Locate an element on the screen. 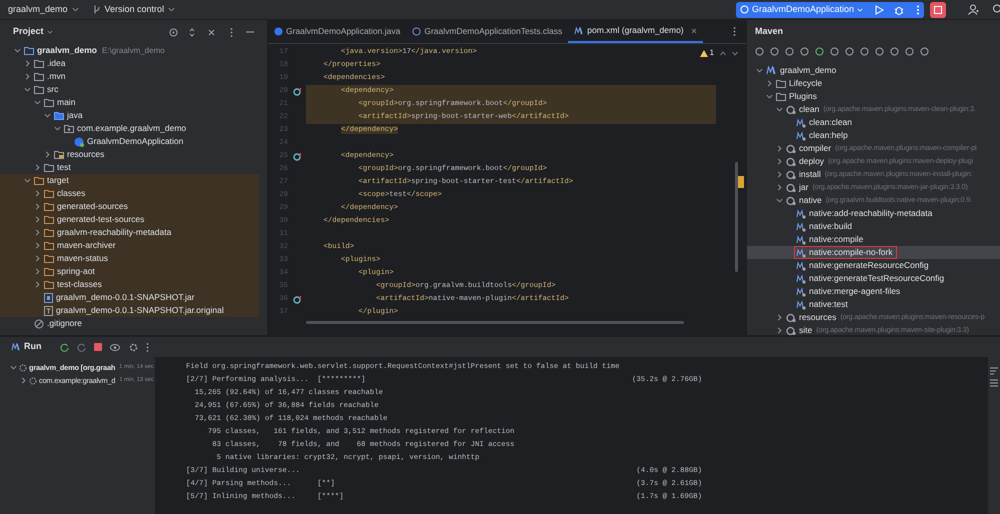 This screenshot has height=514, width=1000. tree-item: compiler is located at coordinates (815, 148).